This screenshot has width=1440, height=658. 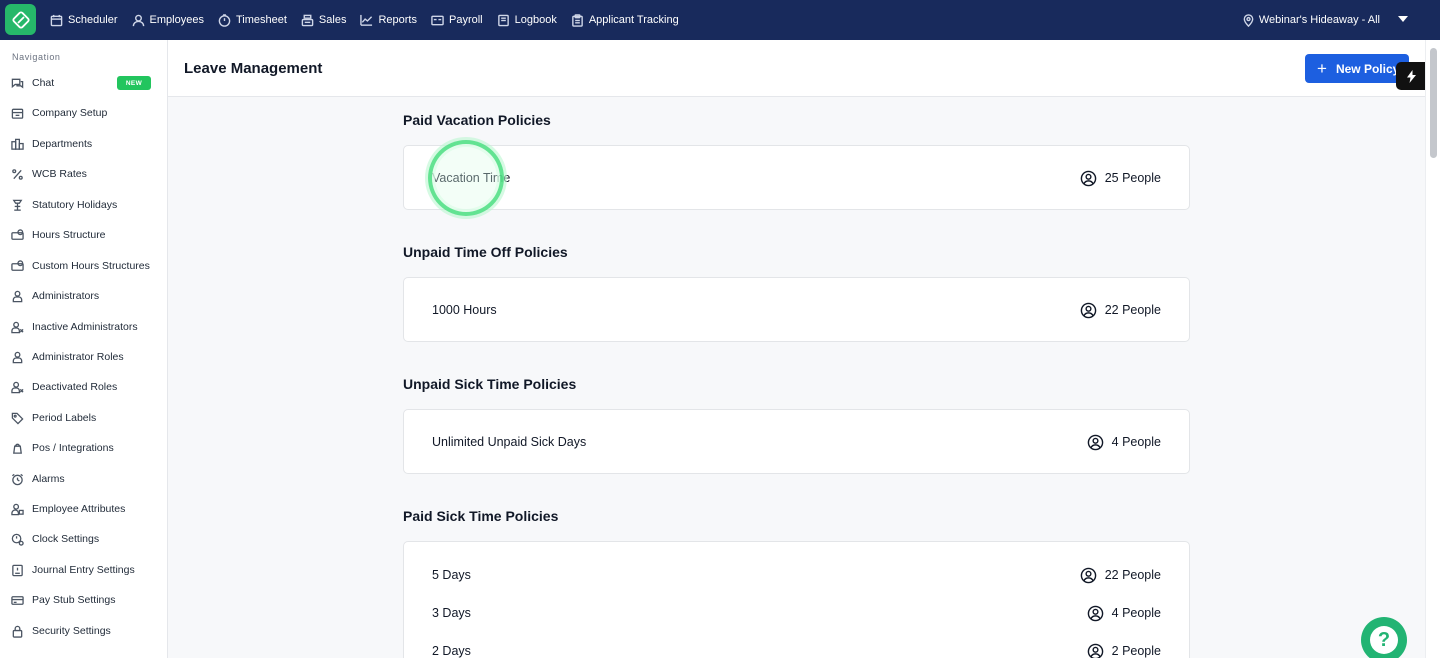 I want to click on page-title: Leave Management, so click(x=253, y=68).